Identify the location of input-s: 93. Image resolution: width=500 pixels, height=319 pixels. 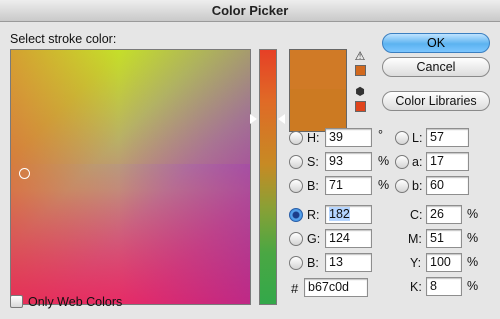
(348, 161).